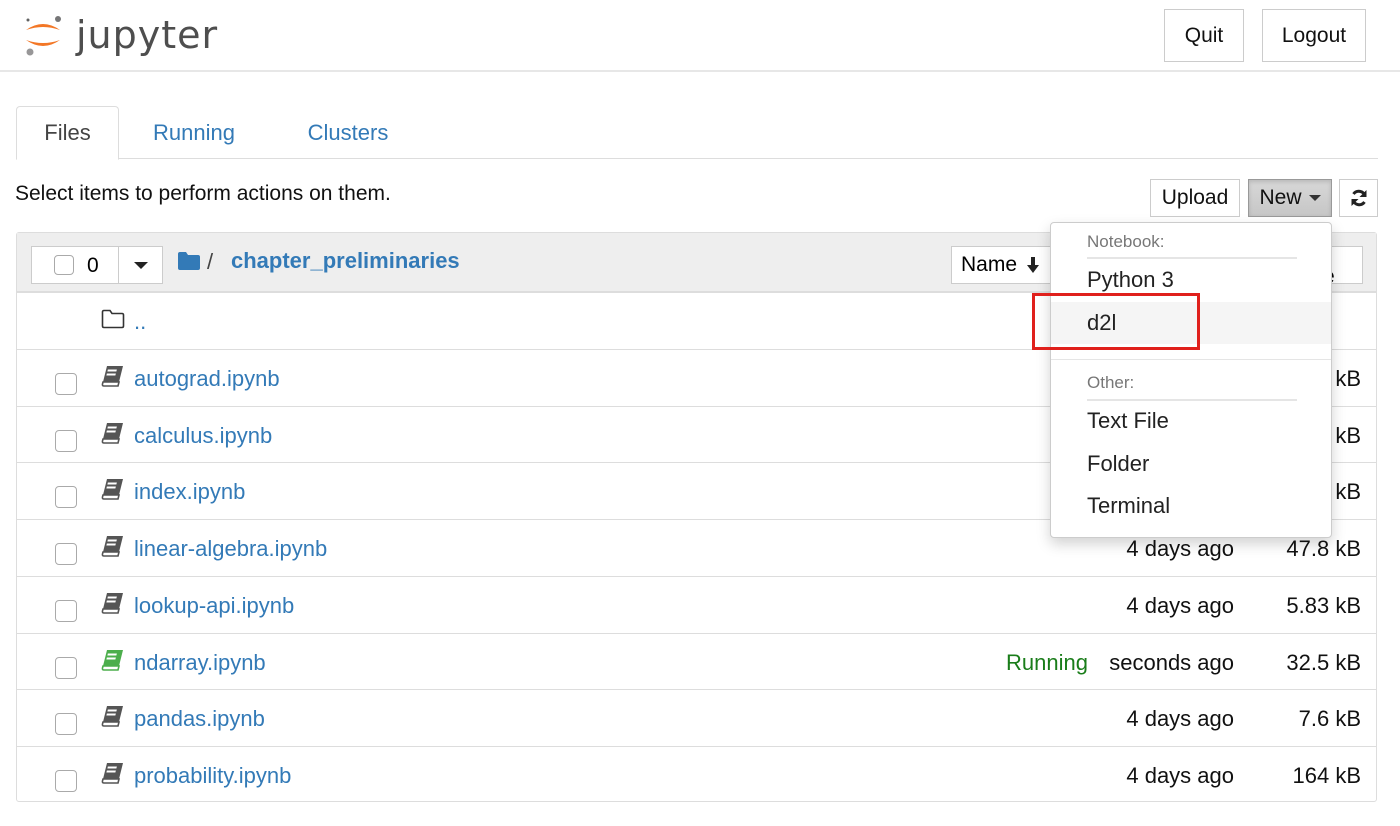 This screenshot has width=1400, height=826. What do you see at coordinates (1047, 662) in the screenshot?
I see `running-status: Running` at bounding box center [1047, 662].